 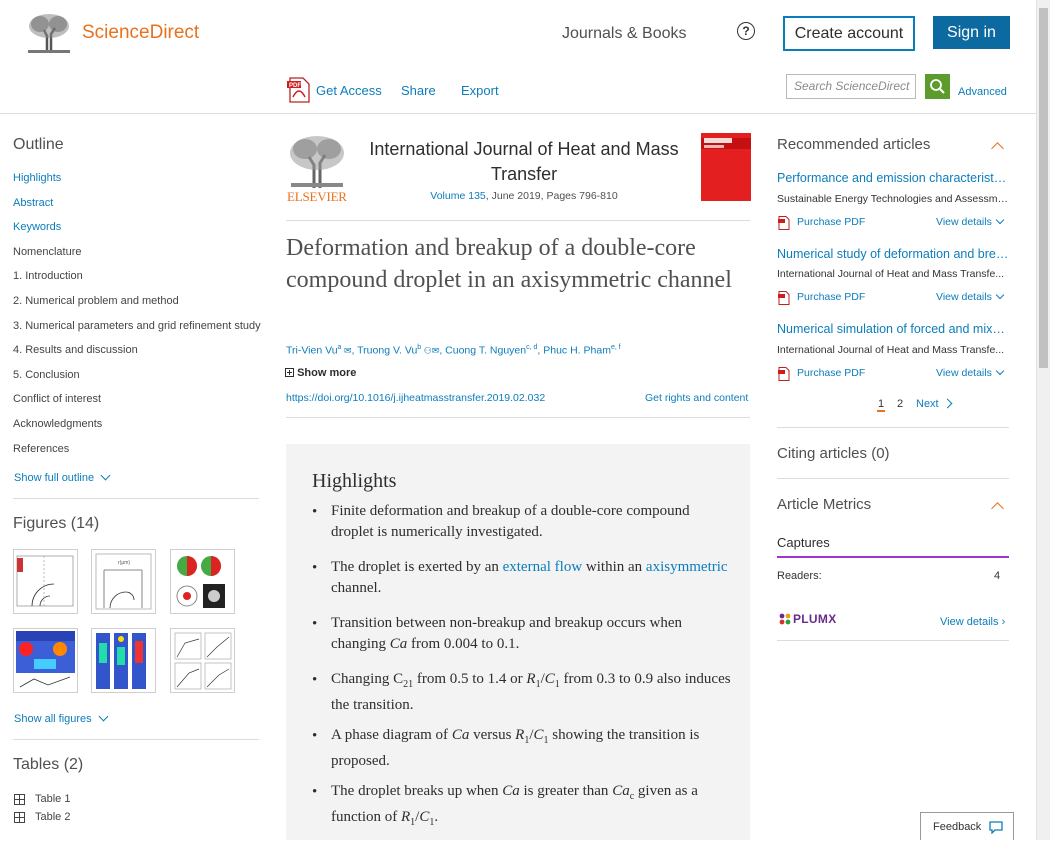 What do you see at coordinates (726, 167) in the screenshot?
I see `journal-cover-image` at bounding box center [726, 167].